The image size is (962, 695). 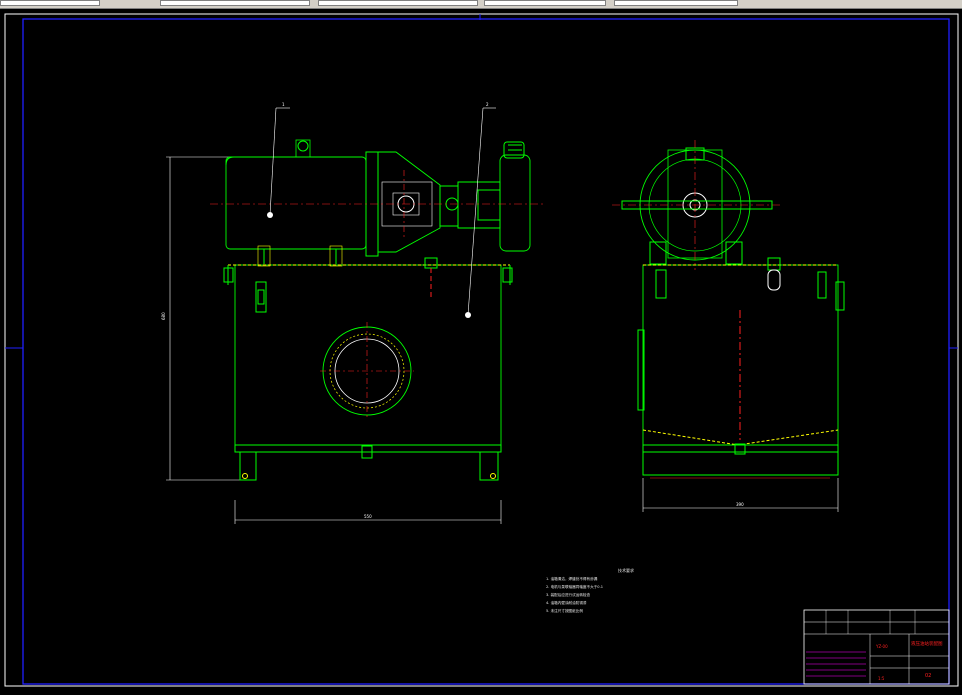 What do you see at coordinates (927, 643) in the screenshot?
I see `title-block-title: 液压油站装配图` at bounding box center [927, 643].